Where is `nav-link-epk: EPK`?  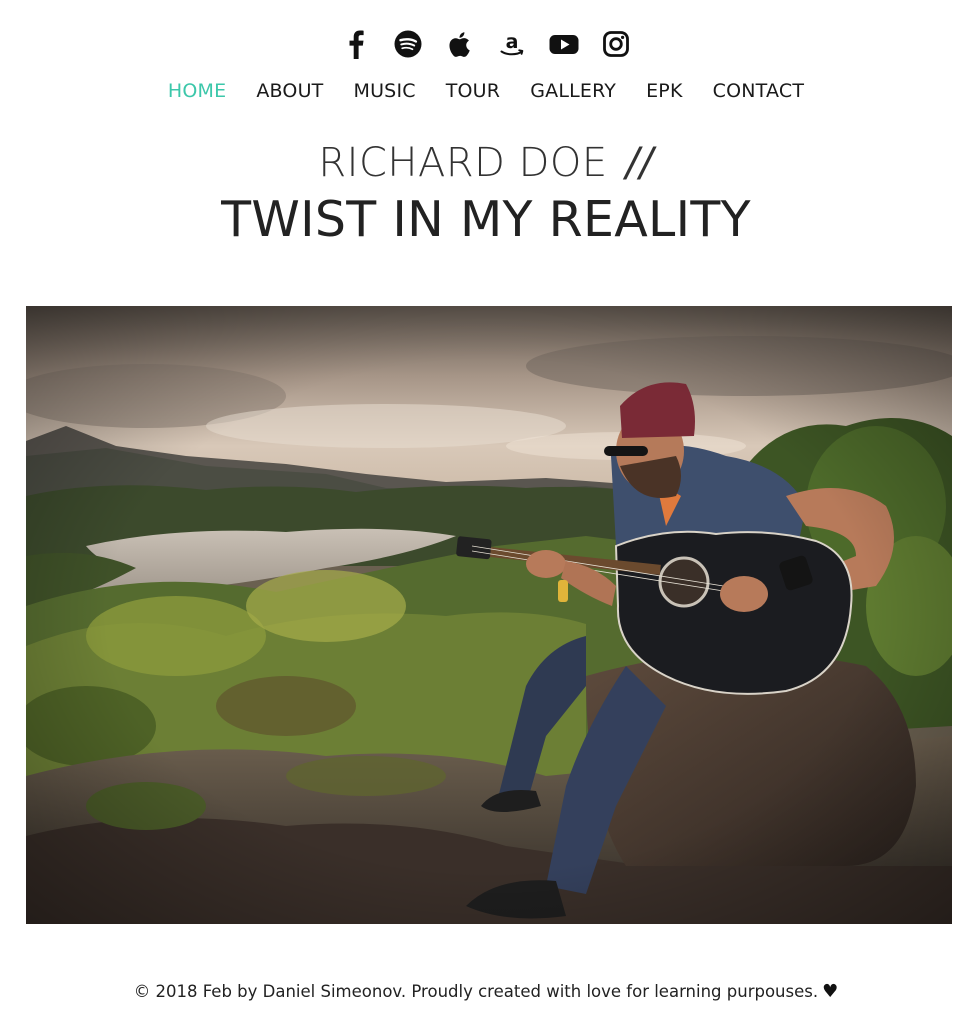
nav-link-epk: EPK is located at coordinates (664, 91).